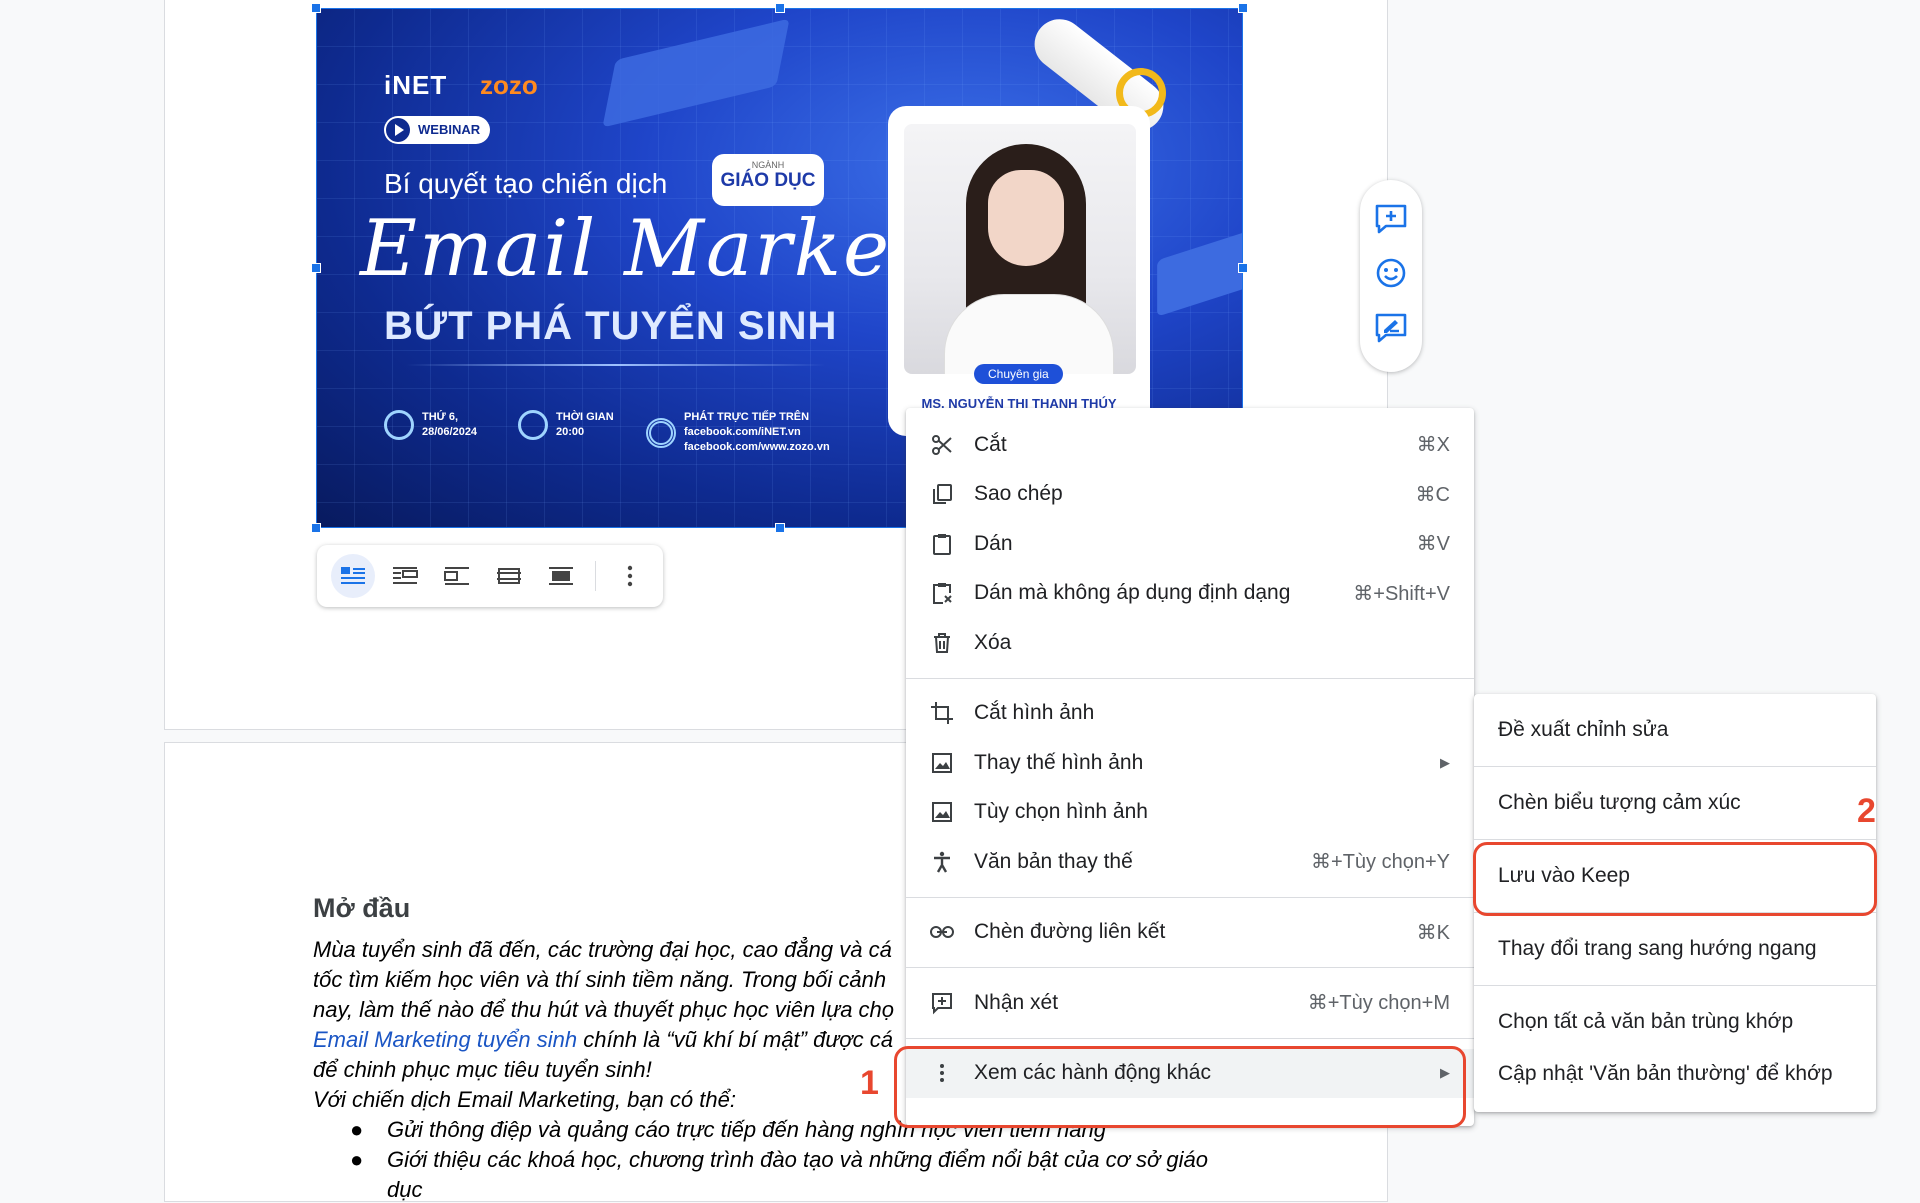  What do you see at coordinates (1016, 1002) in the screenshot?
I see `menu-item-label: Nhận xét` at bounding box center [1016, 1002].